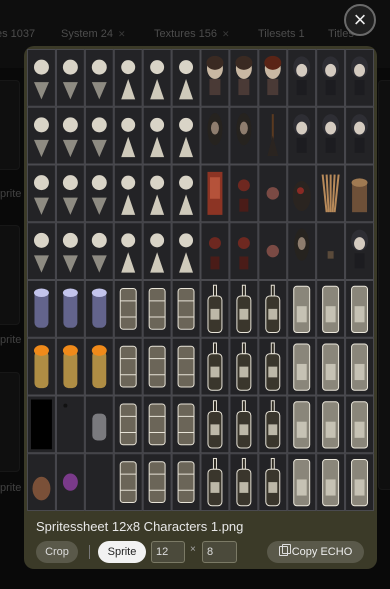 This screenshot has width=390, height=589. Describe the element at coordinates (122, 552) in the screenshot. I see `sprite-button: Sprite` at that location.